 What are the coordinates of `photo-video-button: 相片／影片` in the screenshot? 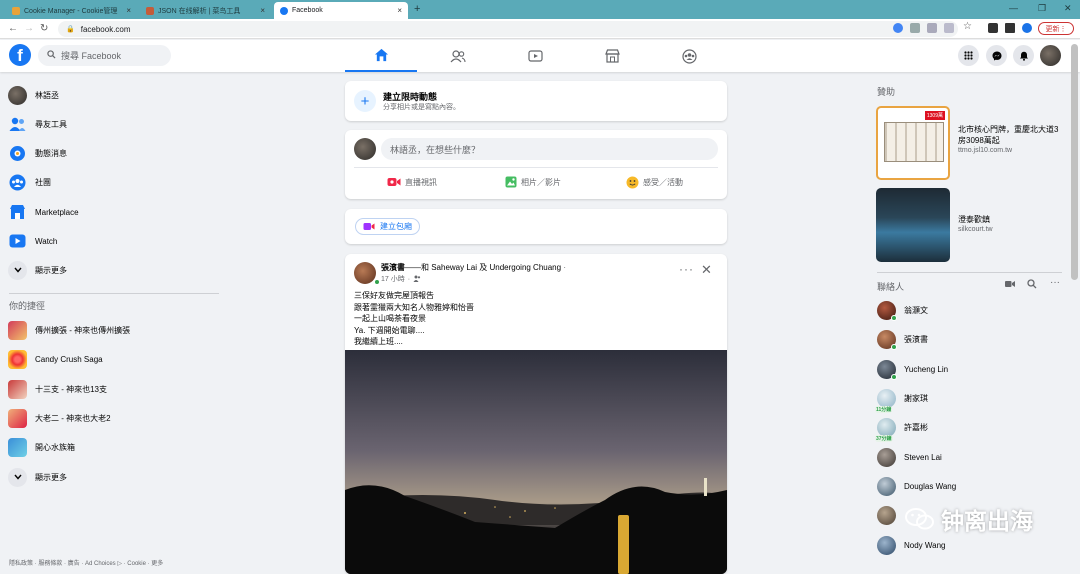 It's located at (533, 182).